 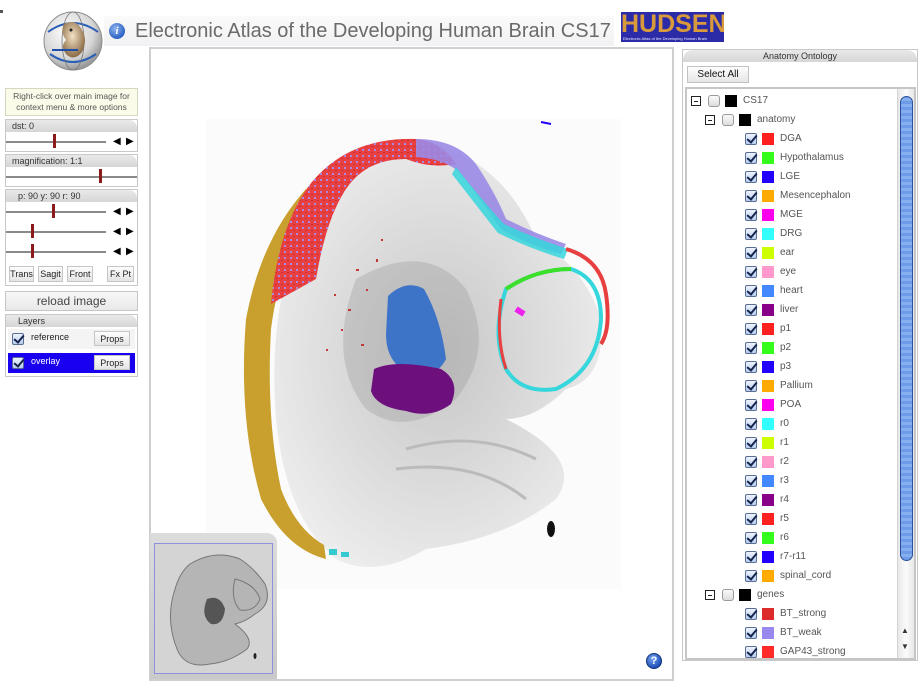 What do you see at coordinates (130, 142) in the screenshot?
I see `distance-increase-arrow-icon: ▶` at bounding box center [130, 142].